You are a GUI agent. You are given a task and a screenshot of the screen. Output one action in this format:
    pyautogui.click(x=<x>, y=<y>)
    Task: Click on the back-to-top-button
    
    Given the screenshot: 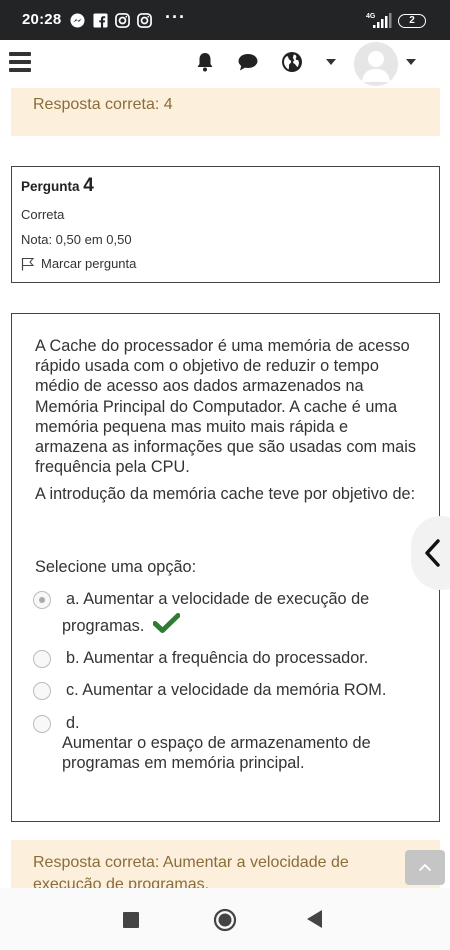 What is the action you would take?
    pyautogui.click(x=425, y=867)
    